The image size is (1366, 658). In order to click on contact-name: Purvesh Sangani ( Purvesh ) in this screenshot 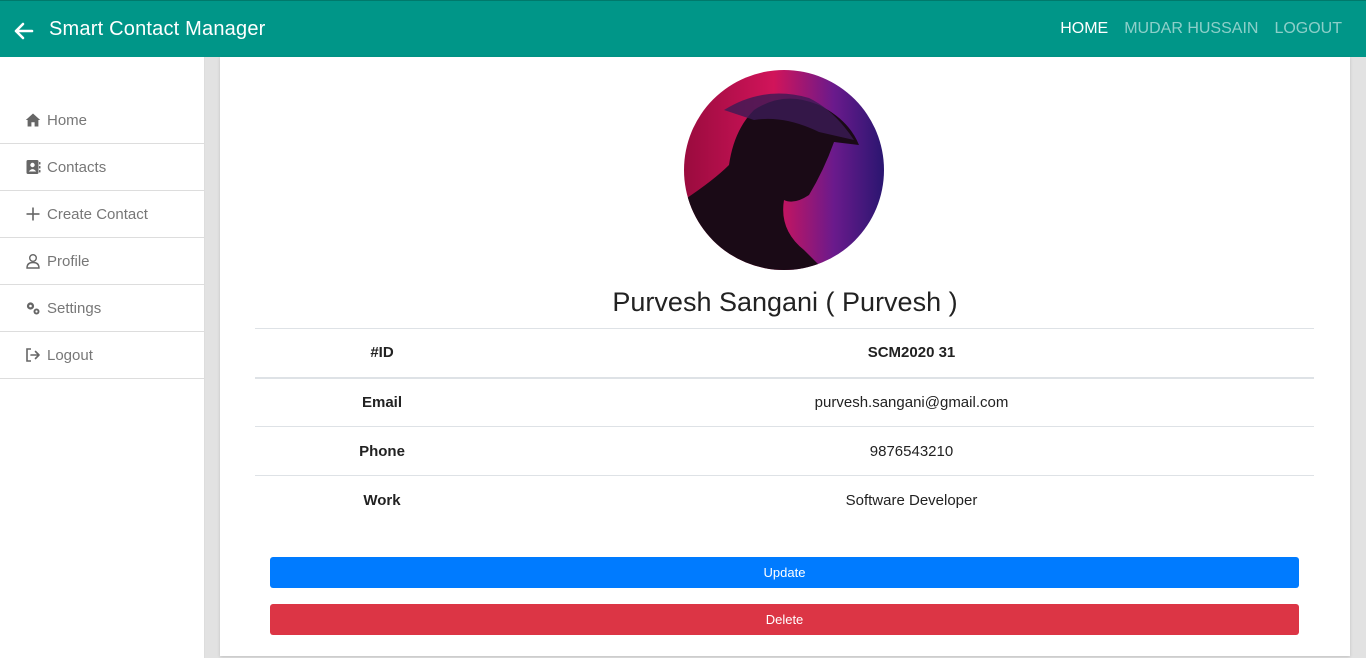, I will do `click(785, 302)`.